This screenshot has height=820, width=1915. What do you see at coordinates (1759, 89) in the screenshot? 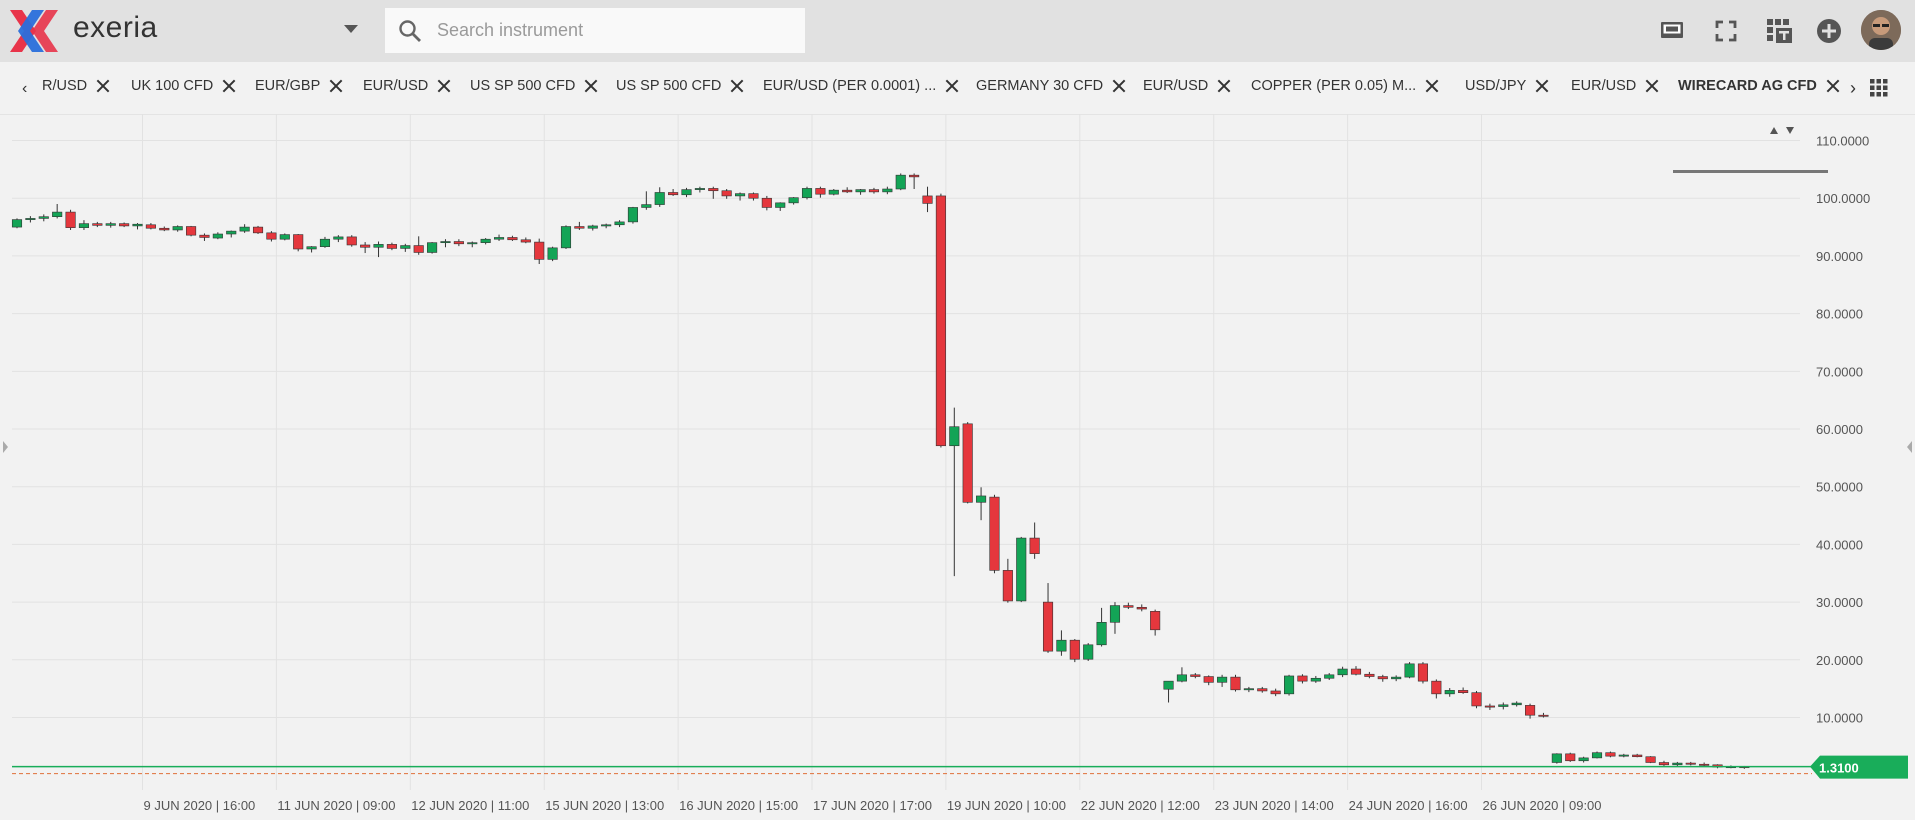
I see `tab-instrument-active: WIRECARD AG CFD` at bounding box center [1759, 89].